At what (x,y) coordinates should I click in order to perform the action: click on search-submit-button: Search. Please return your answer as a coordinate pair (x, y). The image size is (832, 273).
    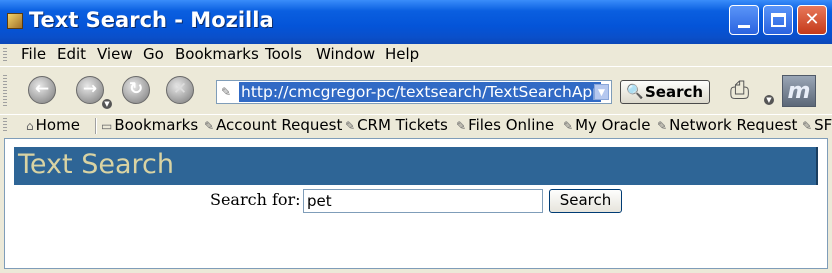
    Looking at the image, I should click on (585, 201).